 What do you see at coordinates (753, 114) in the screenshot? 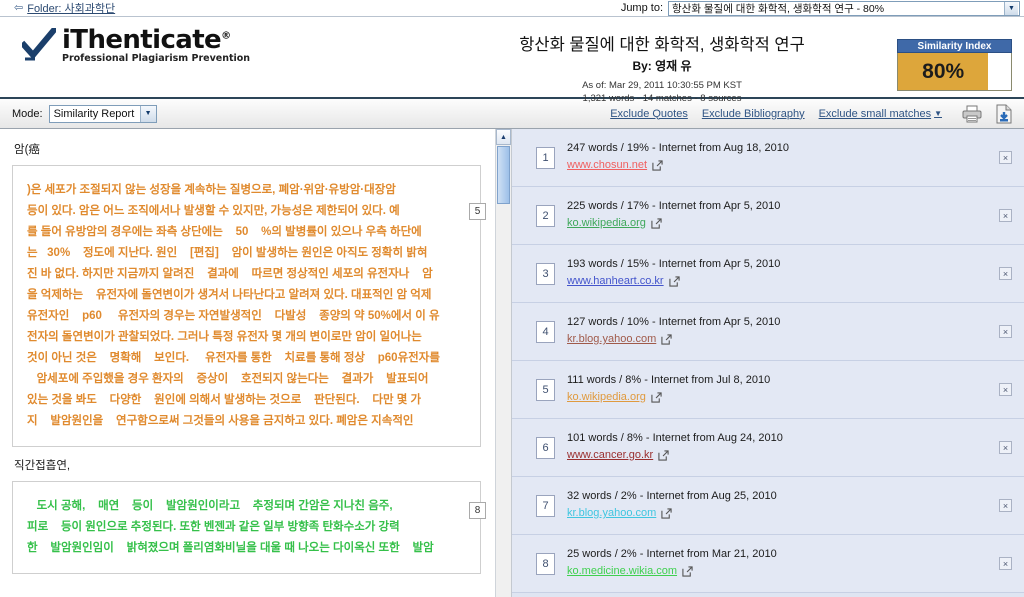
I see `exclude-bibliography-link: Exclude Bibliography` at bounding box center [753, 114].